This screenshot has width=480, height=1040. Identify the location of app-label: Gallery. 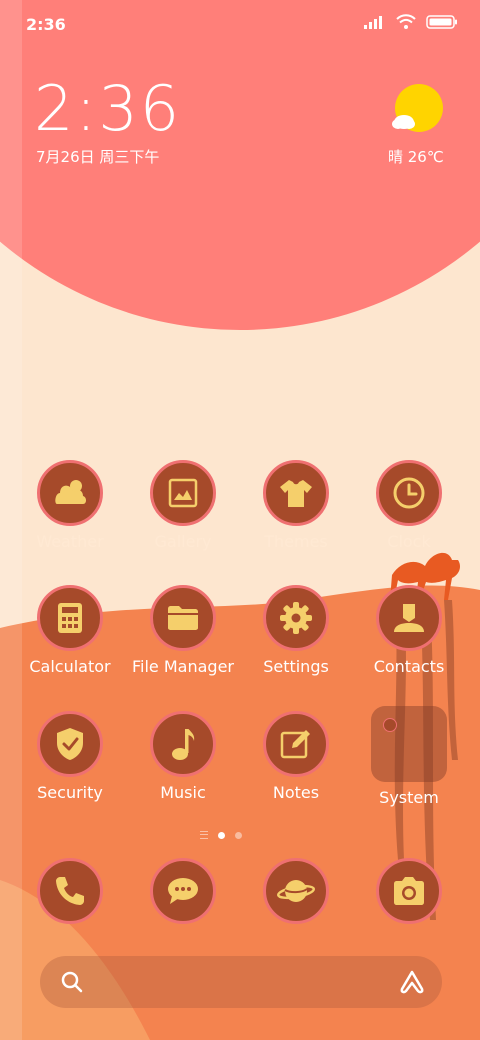
(183, 541).